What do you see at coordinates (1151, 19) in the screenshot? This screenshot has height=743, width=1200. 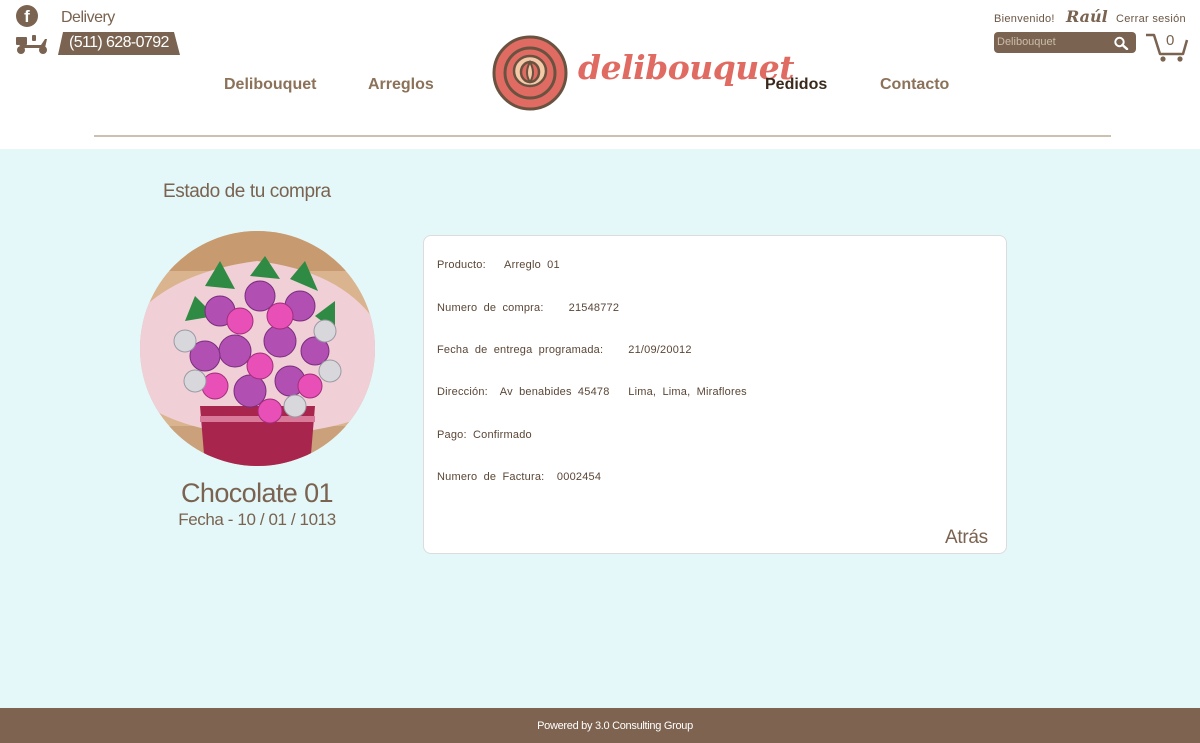 I see `logout-link: Cerrar sesión` at bounding box center [1151, 19].